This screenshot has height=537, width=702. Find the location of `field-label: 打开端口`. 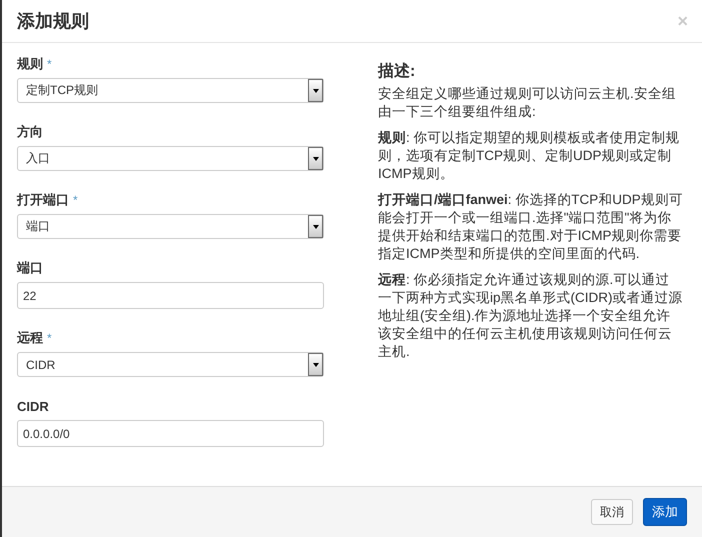

field-label: 打开端口 is located at coordinates (43, 200).